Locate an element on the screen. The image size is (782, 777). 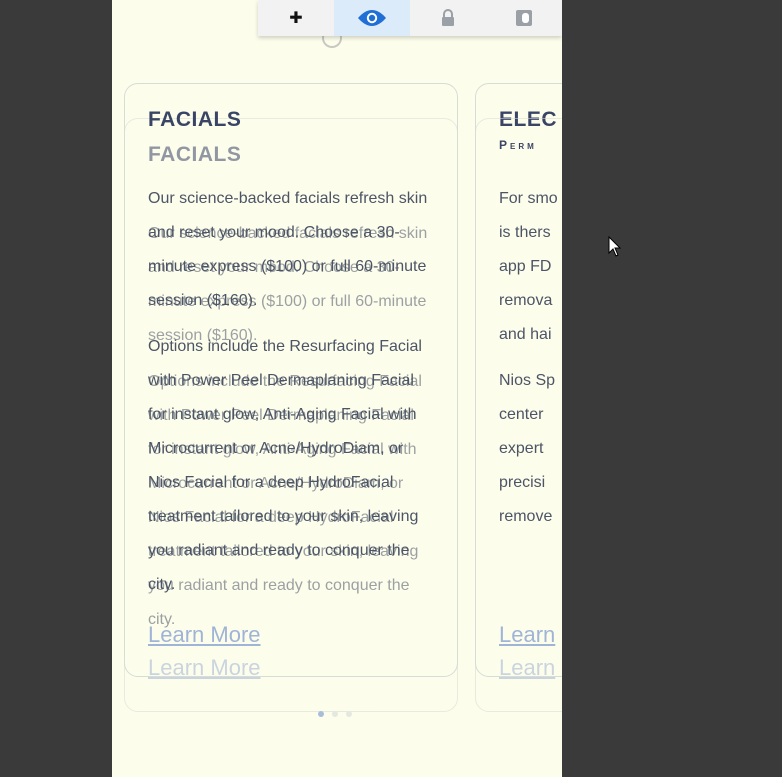
contrast-icon is located at coordinates (524, 18).